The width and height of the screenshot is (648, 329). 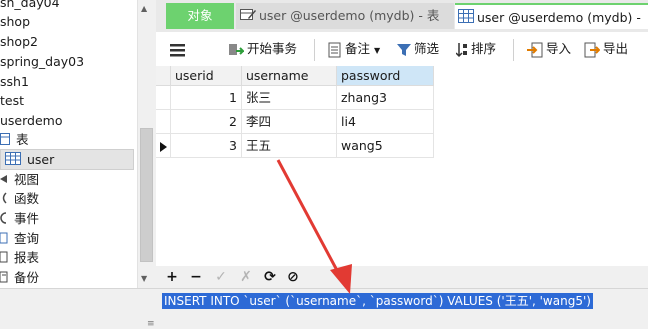 What do you see at coordinates (14, 139) in the screenshot?
I see `tree-item-tables: 表` at bounding box center [14, 139].